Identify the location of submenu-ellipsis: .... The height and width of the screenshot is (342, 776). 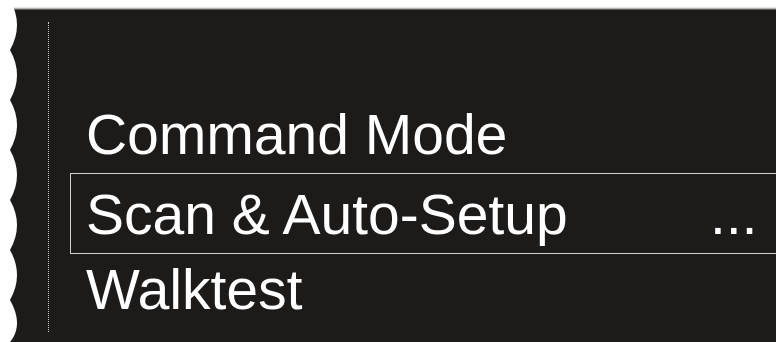
(734, 215).